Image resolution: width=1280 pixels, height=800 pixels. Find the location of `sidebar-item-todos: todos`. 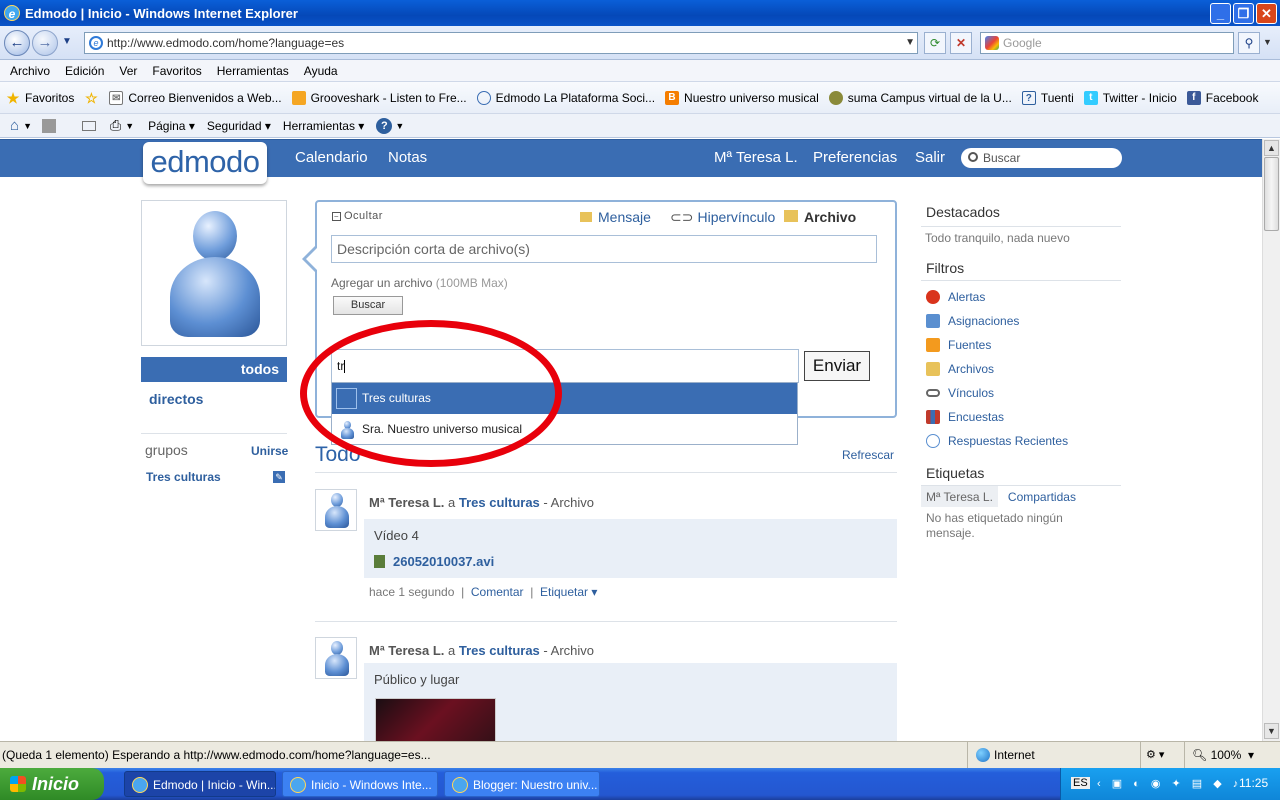

sidebar-item-todos: todos is located at coordinates (214, 369).